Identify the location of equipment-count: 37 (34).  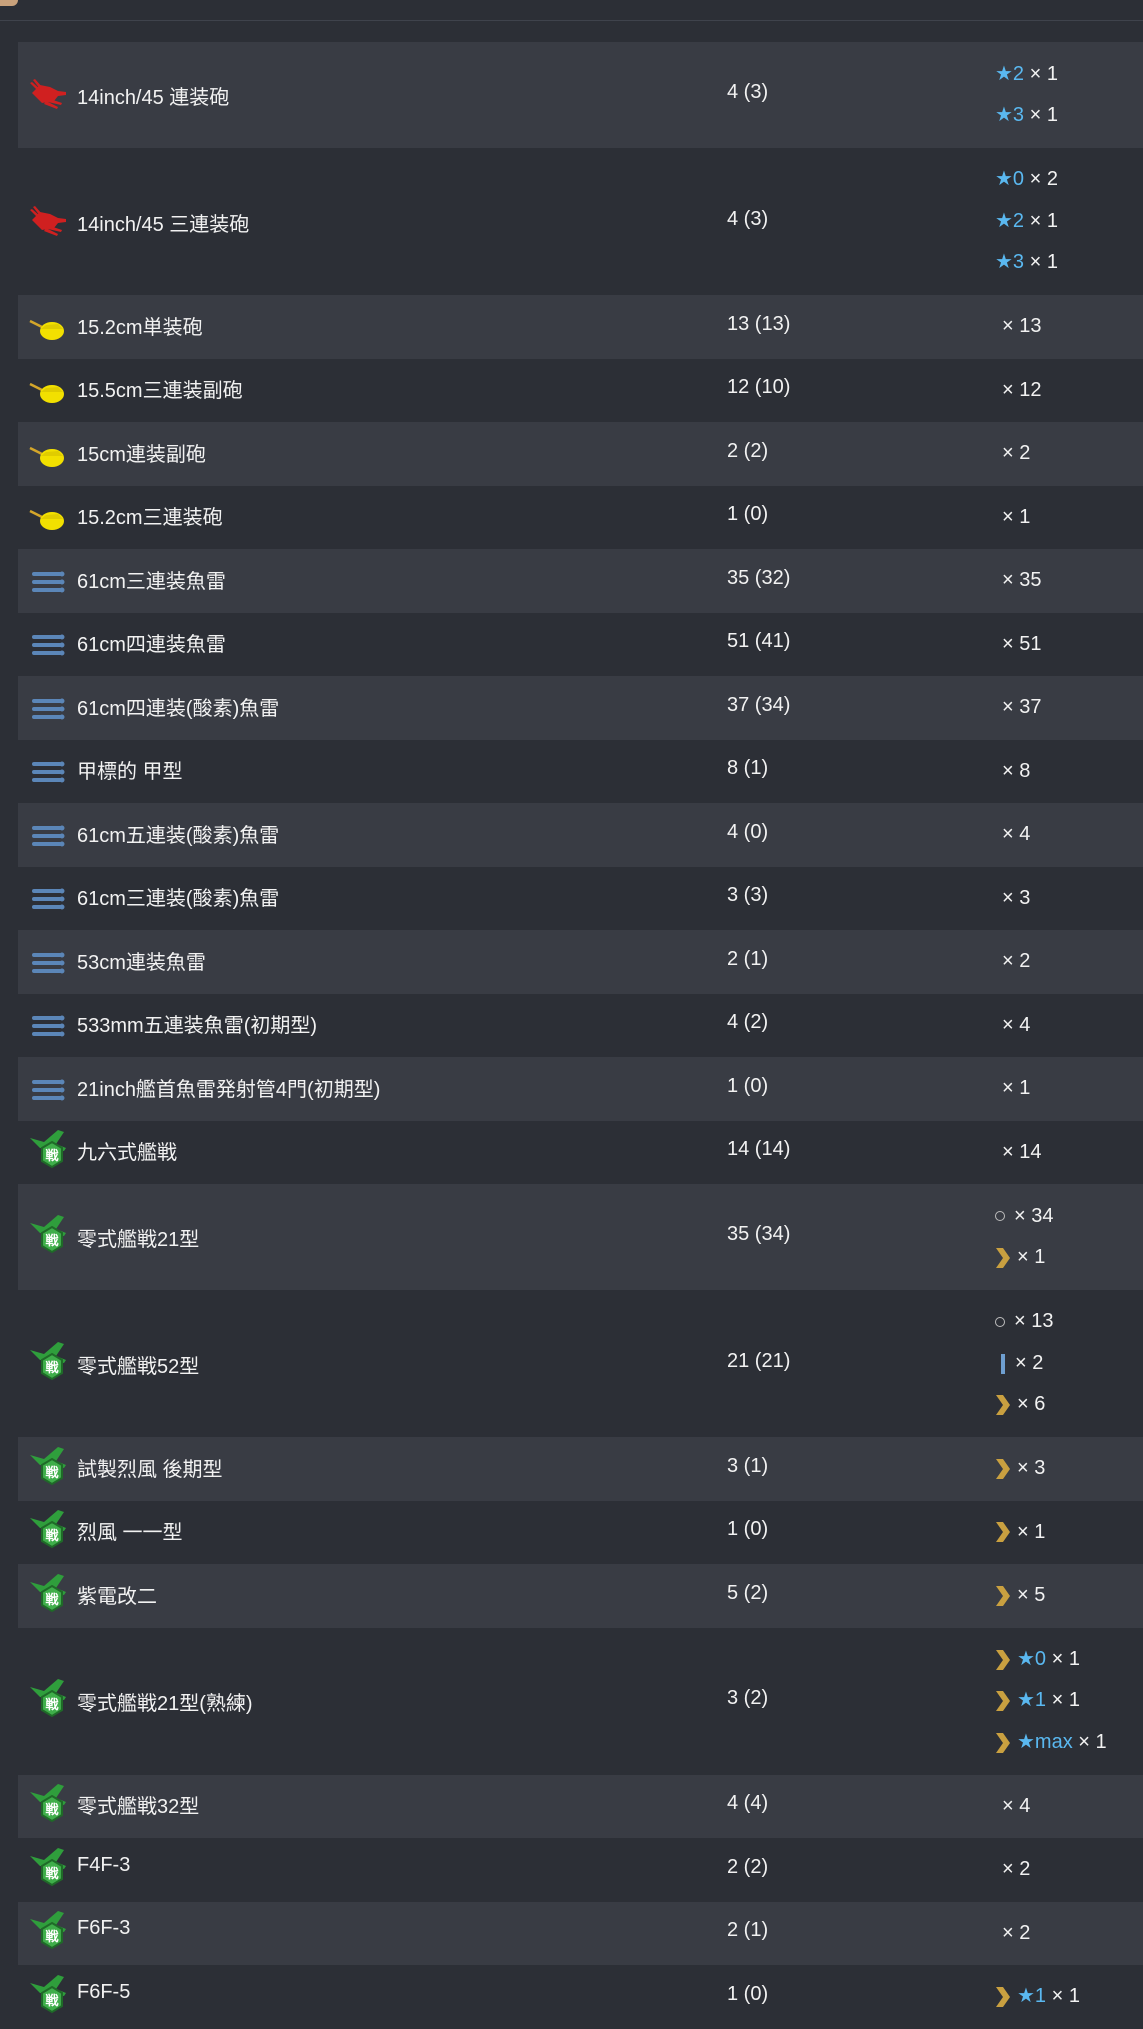
(759, 704).